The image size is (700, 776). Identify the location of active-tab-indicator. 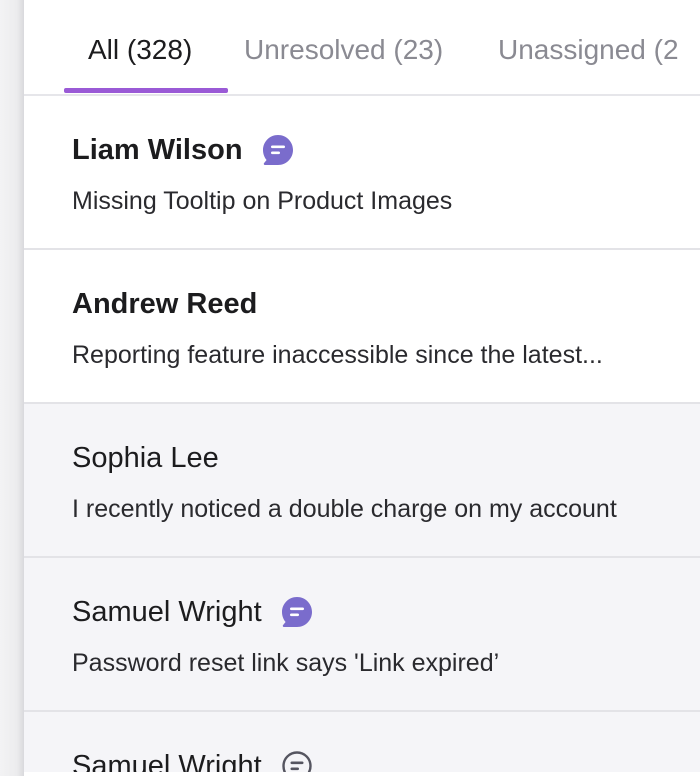
(146, 90).